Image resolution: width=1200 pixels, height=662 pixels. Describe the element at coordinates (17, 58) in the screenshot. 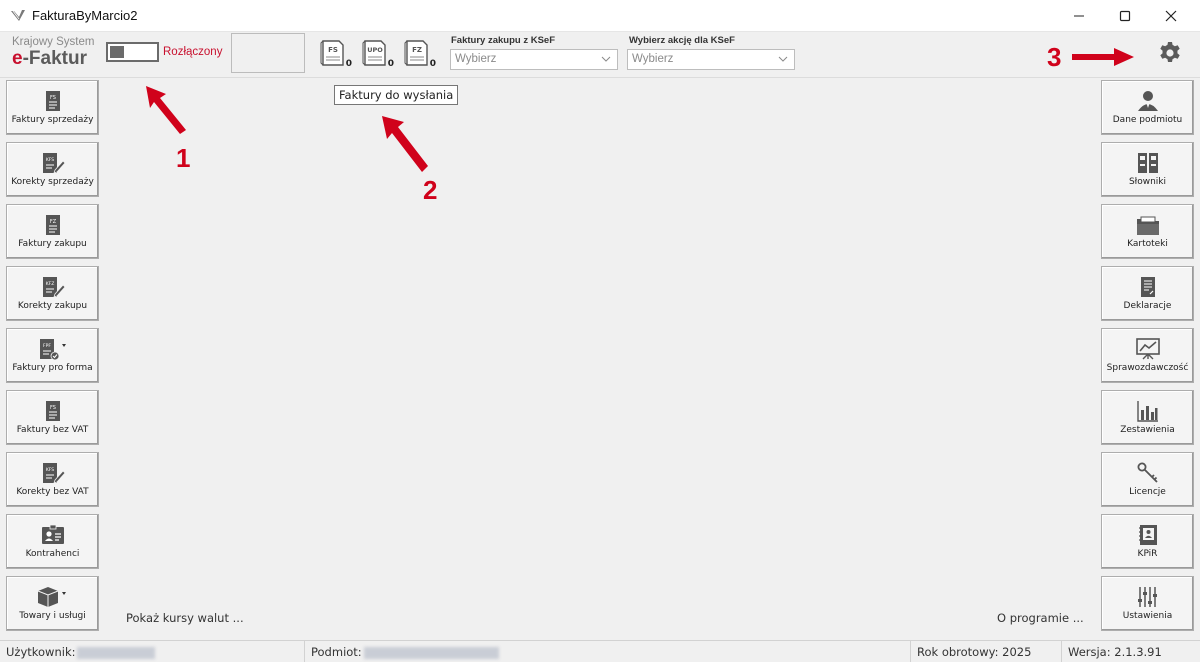

I see `logo-e: e` at that location.